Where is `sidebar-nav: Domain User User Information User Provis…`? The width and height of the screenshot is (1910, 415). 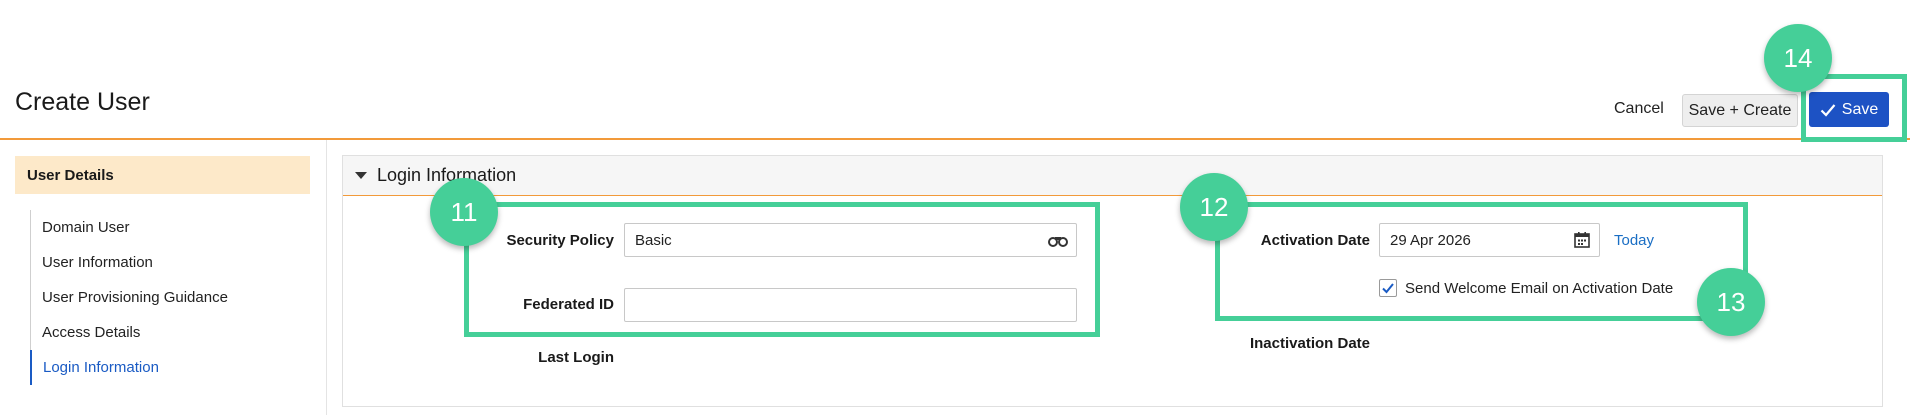
sidebar-nav: Domain User User Information User Provis… is located at coordinates (170, 297).